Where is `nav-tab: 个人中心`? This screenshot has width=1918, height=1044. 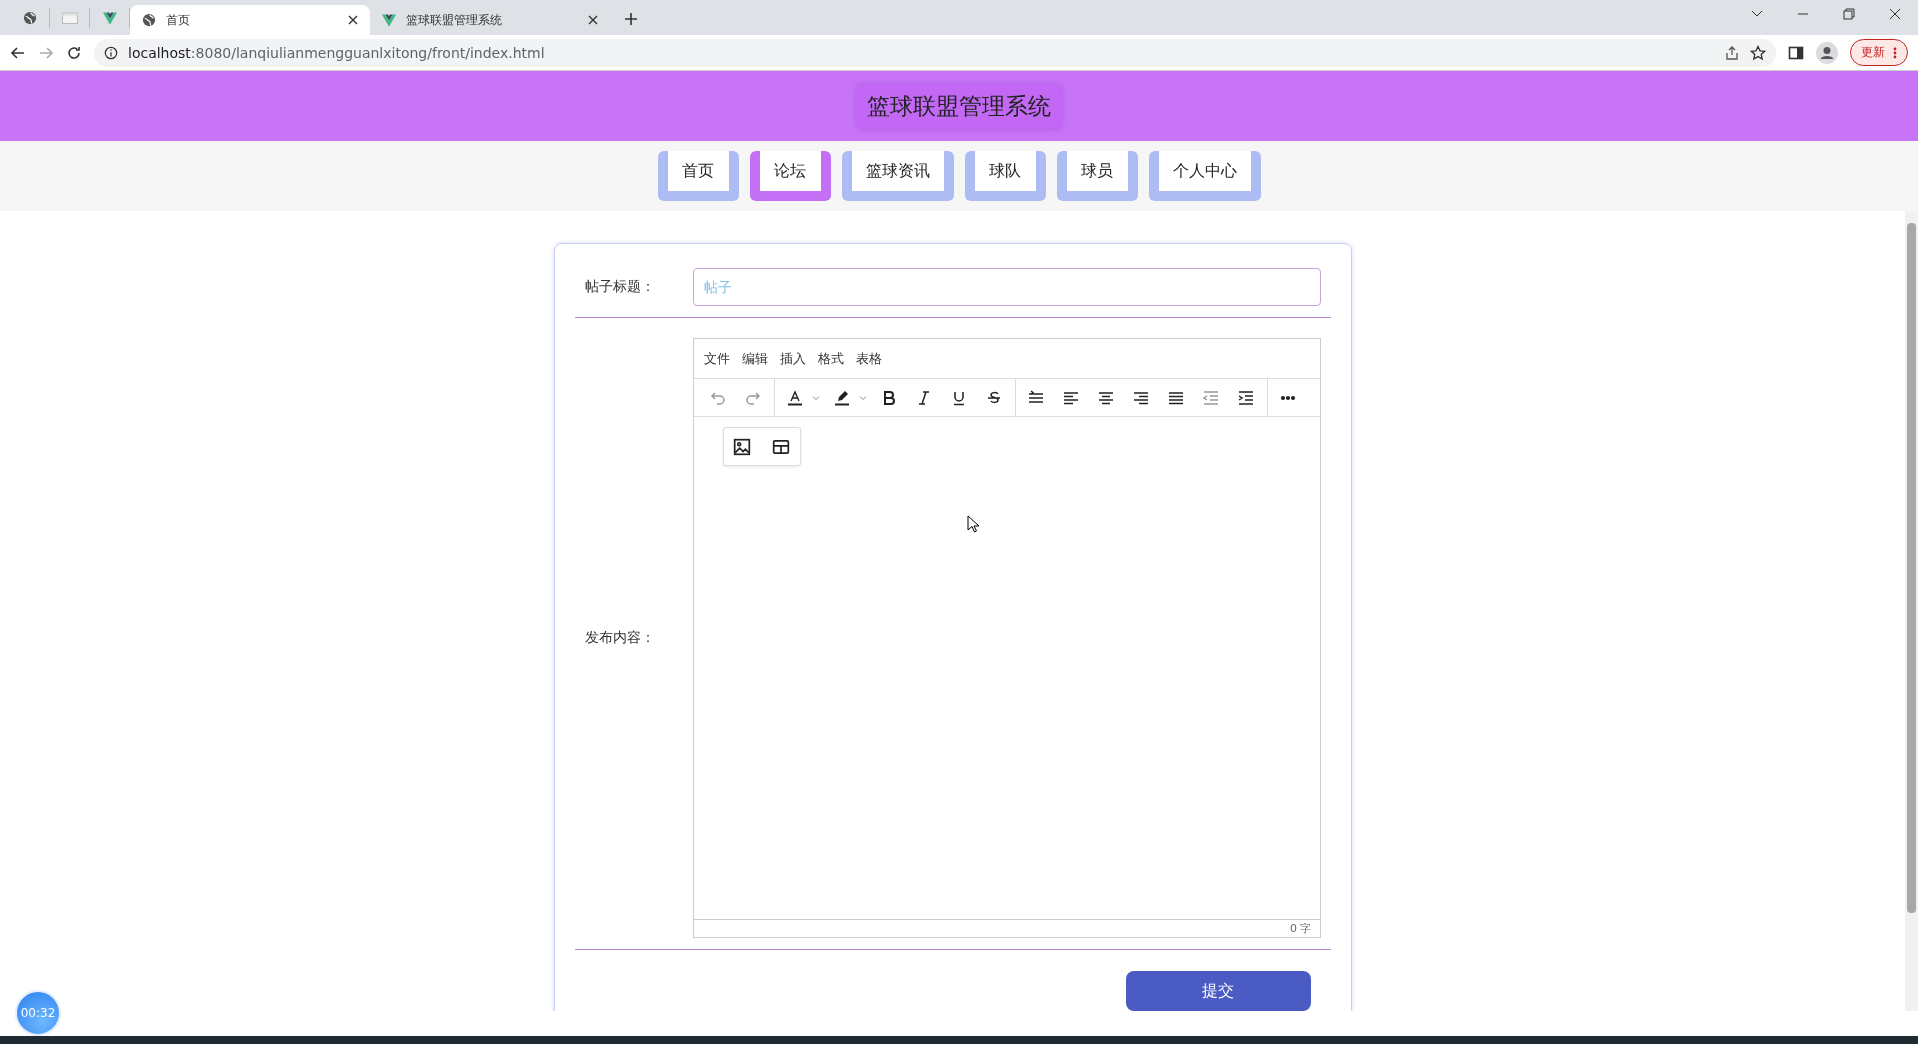
nav-tab: 个人中心 is located at coordinates (1204, 176).